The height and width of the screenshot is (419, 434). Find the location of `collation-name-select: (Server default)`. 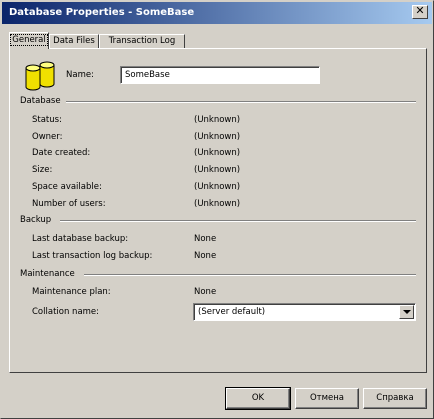

collation-name-select: (Server default) is located at coordinates (304, 312).